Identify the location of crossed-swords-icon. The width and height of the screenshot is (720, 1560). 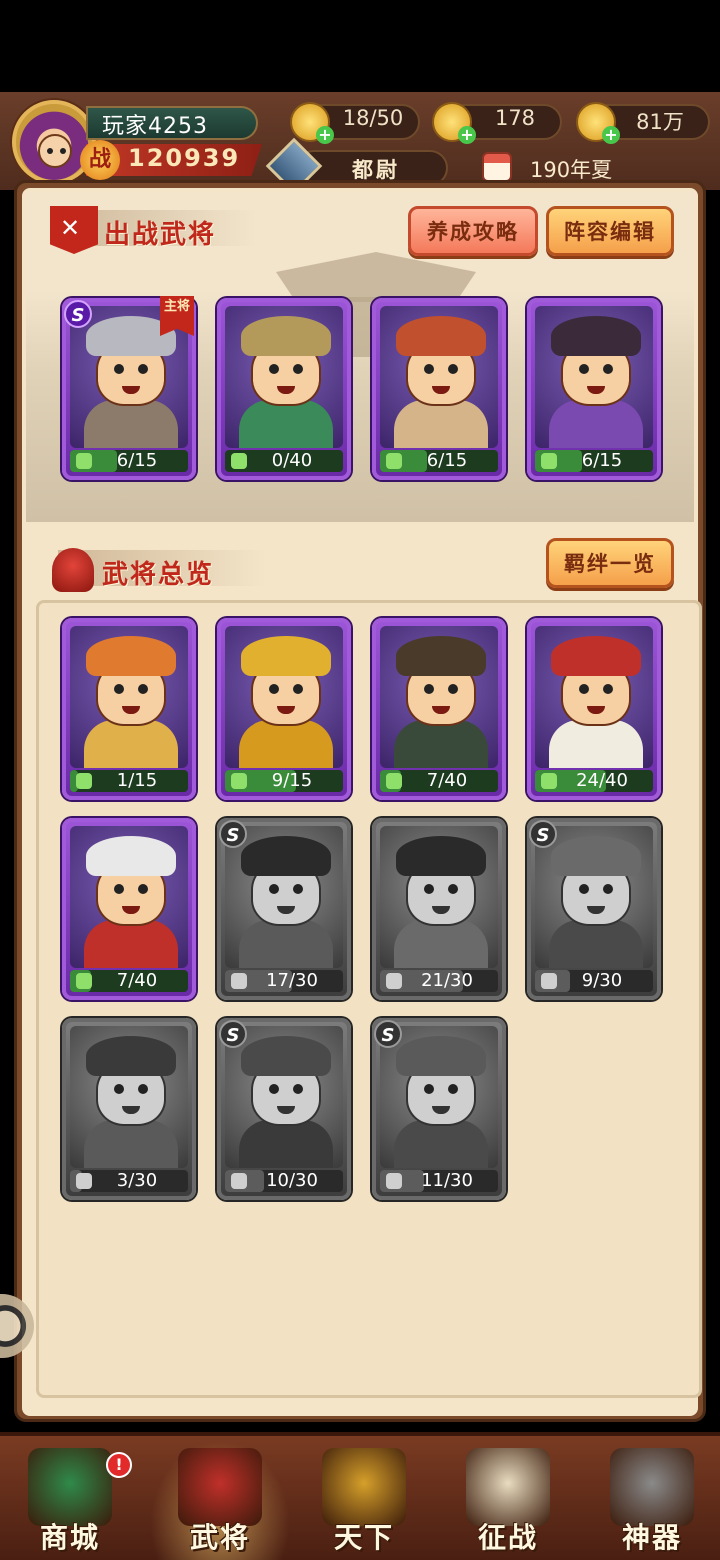
(364, 1487).